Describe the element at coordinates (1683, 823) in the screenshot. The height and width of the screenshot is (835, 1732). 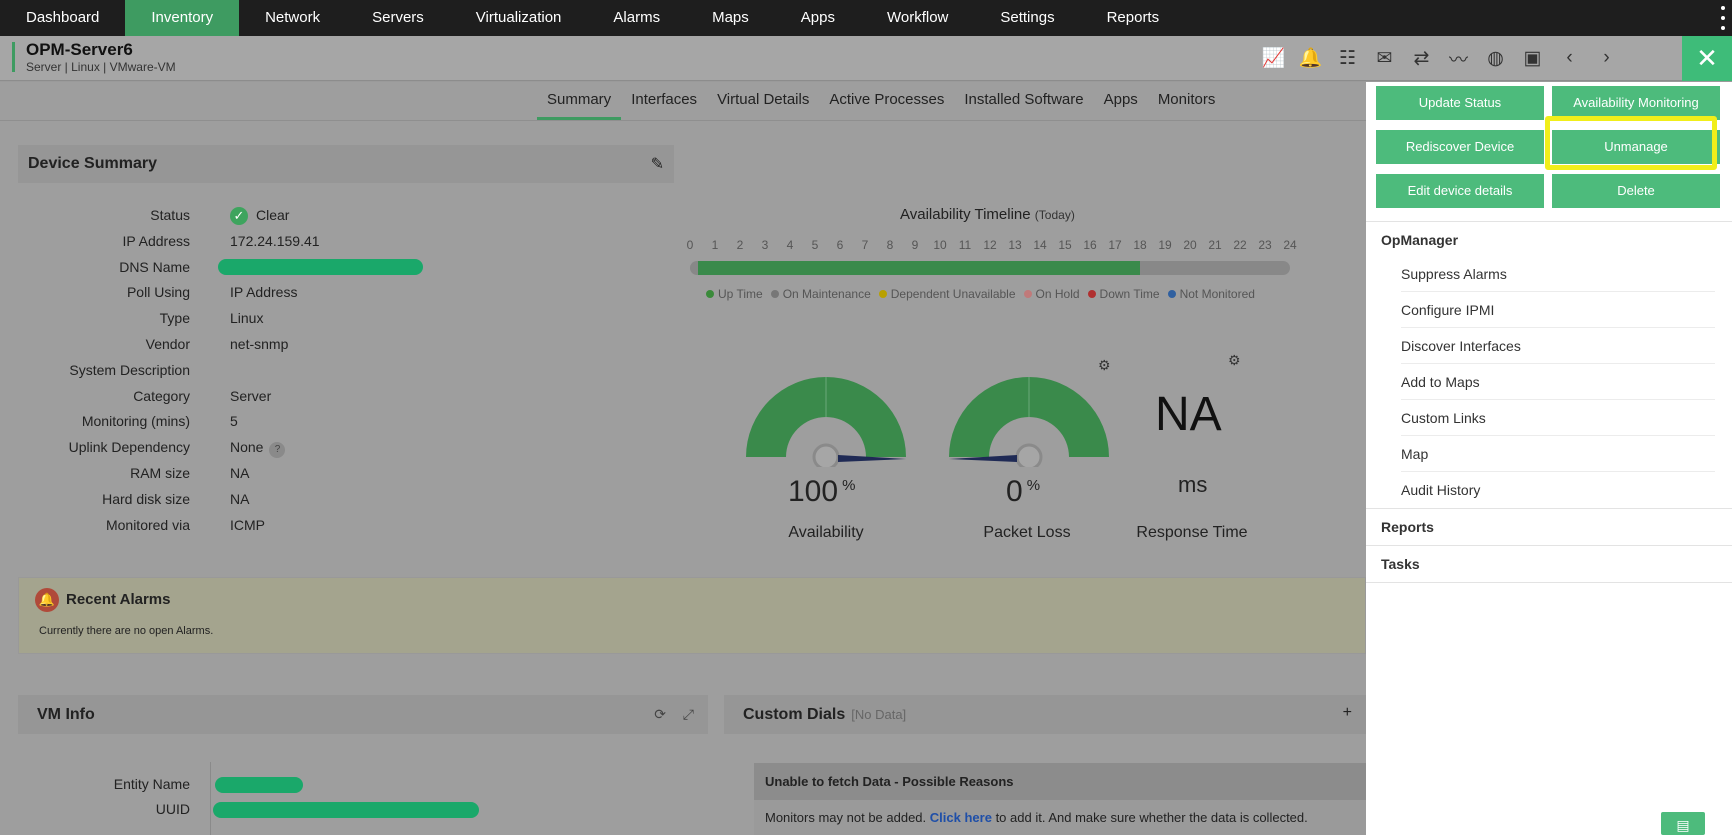
I see `chat-icon: ▤` at that location.